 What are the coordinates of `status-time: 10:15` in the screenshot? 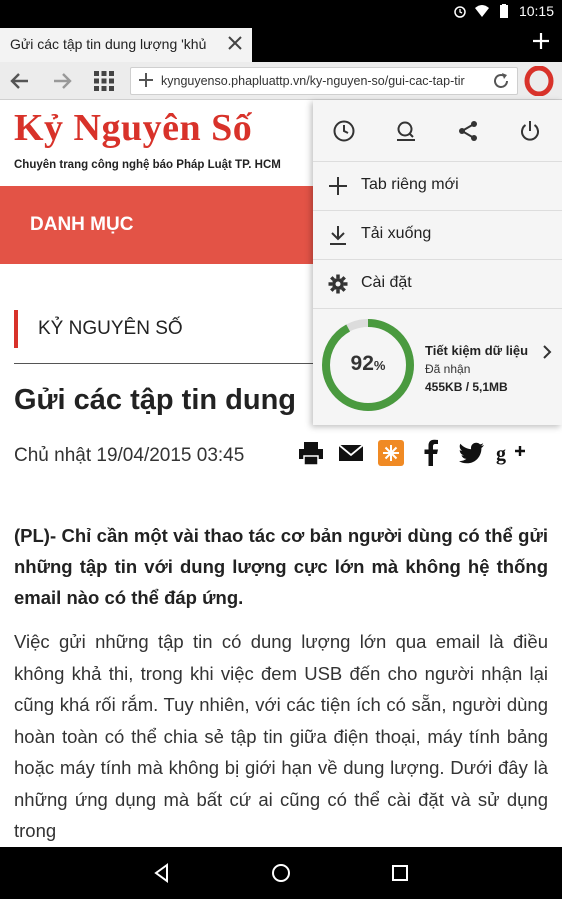 It's located at (536, 11).